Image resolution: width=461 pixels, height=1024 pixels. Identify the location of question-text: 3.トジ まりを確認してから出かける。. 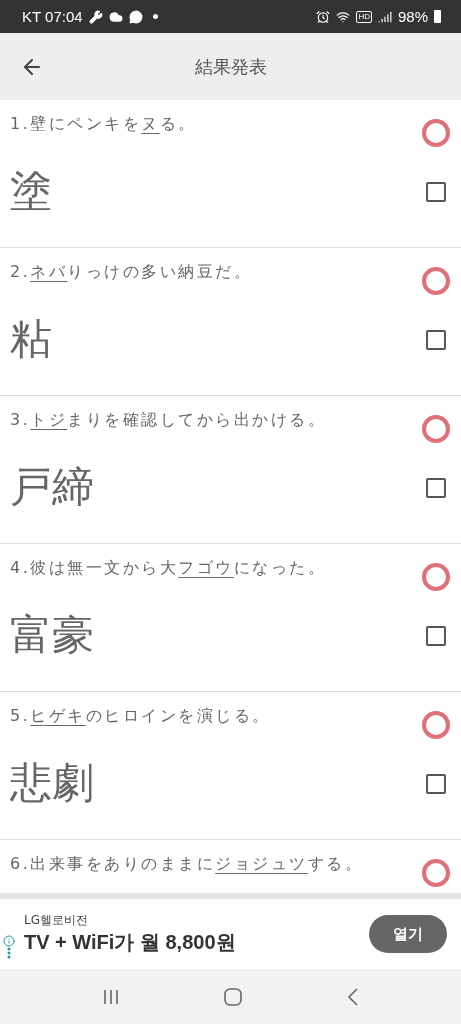
(168, 420).